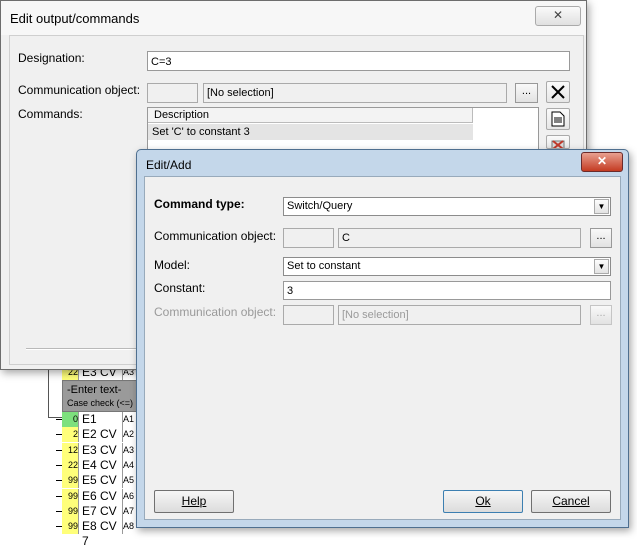  I want to click on remove-command-button, so click(558, 142).